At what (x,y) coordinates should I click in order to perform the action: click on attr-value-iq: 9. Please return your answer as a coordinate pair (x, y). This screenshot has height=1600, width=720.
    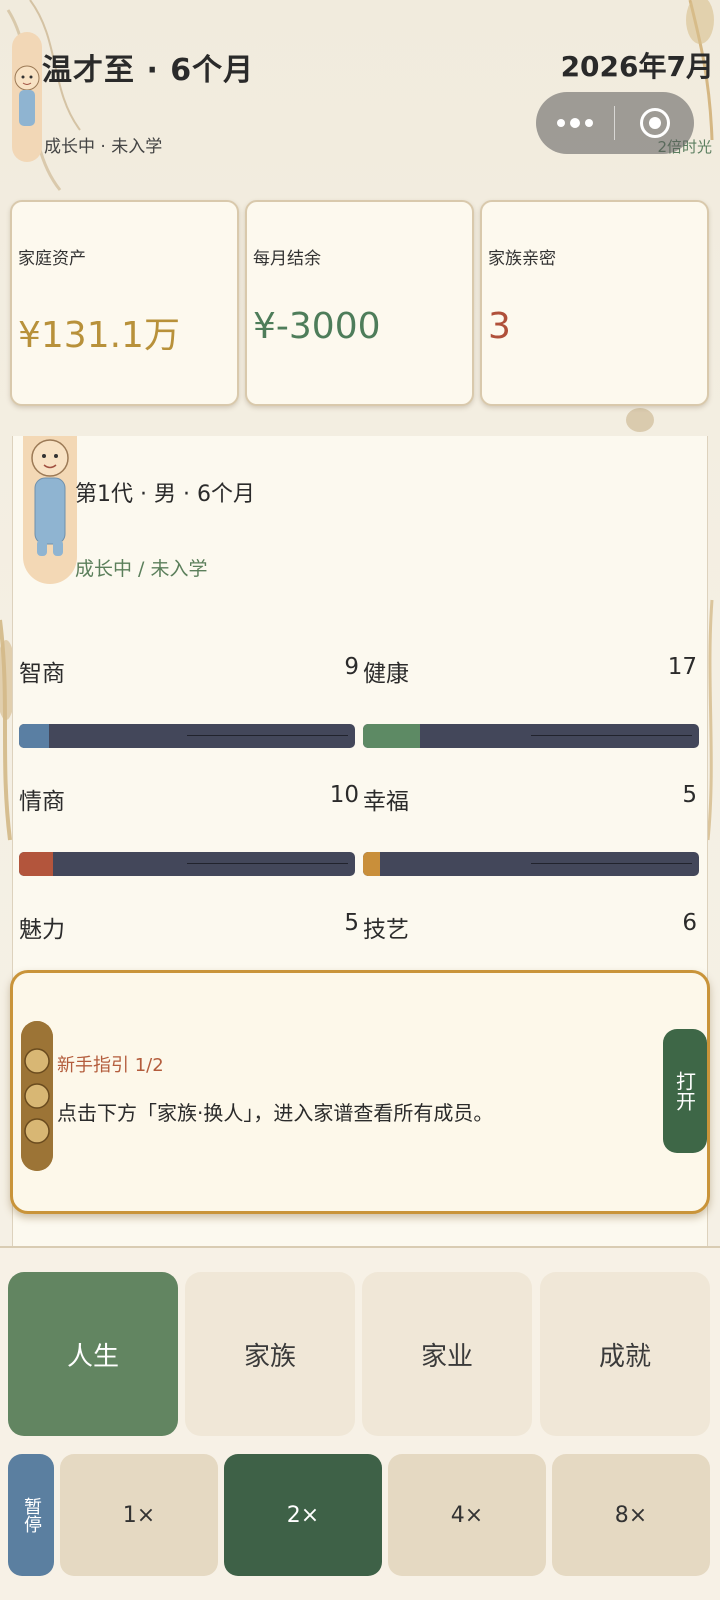
    Looking at the image, I should click on (351, 667).